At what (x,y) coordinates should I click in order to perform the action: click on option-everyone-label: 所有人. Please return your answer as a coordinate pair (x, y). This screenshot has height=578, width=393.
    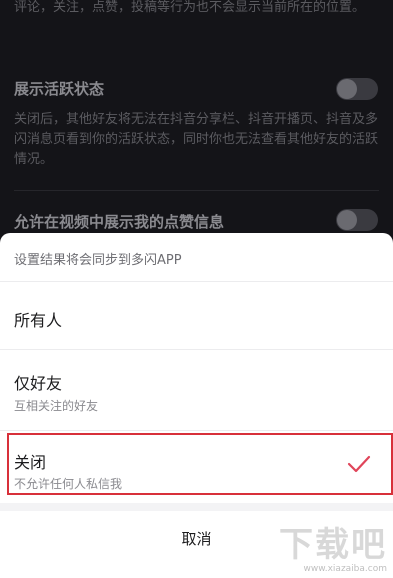
    Looking at the image, I should click on (38, 320).